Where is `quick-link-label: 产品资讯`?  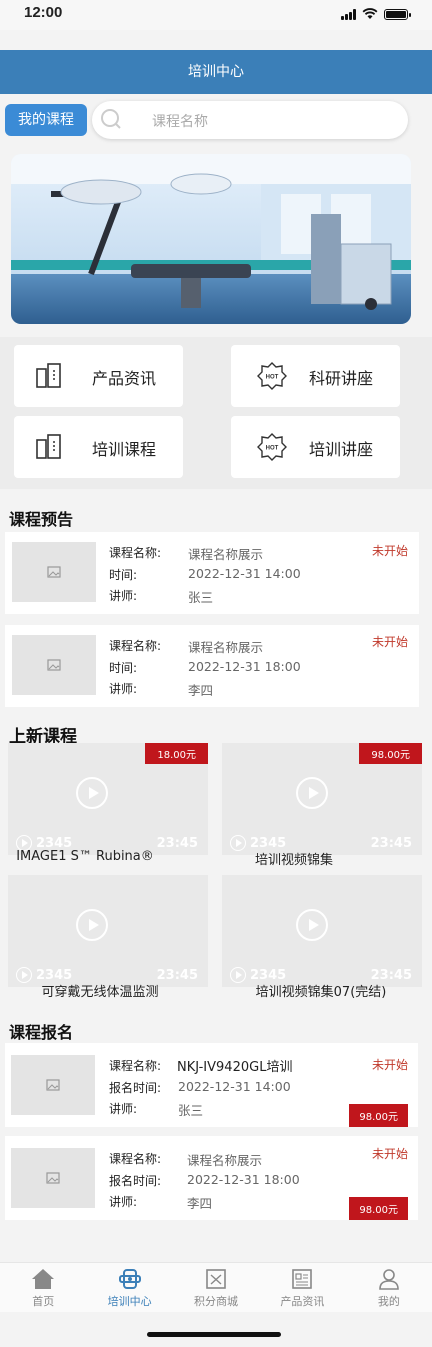
quick-link-label: 产品资讯 is located at coordinates (124, 378).